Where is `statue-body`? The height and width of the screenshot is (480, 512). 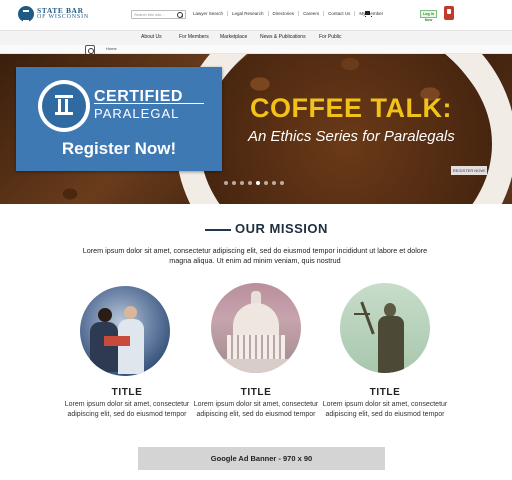 statue-body is located at coordinates (391, 344).